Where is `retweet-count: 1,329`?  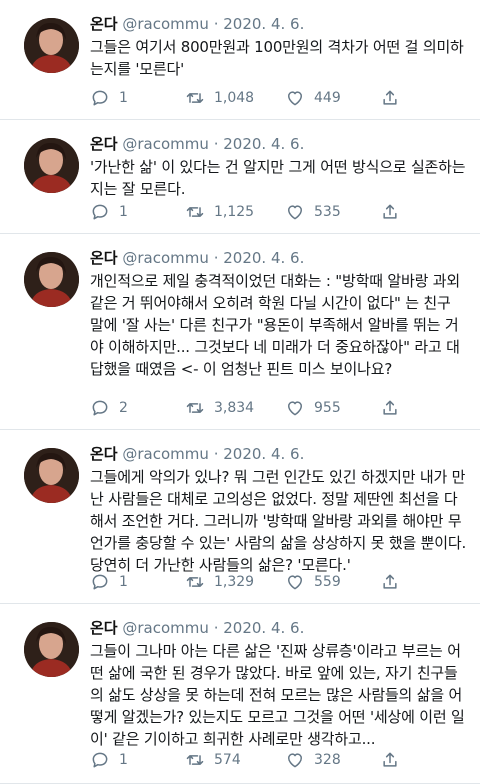 retweet-count: 1,329 is located at coordinates (234, 582).